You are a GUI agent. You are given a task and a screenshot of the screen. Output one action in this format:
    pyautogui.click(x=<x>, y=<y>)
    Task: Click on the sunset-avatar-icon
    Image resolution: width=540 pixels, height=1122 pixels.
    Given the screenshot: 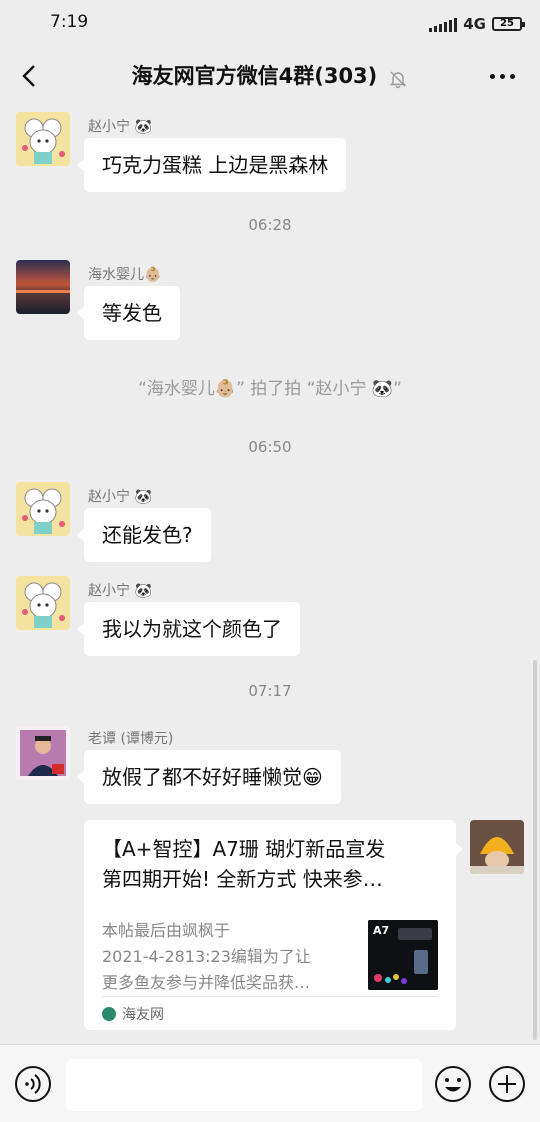 What is the action you would take?
    pyautogui.click(x=43, y=287)
    